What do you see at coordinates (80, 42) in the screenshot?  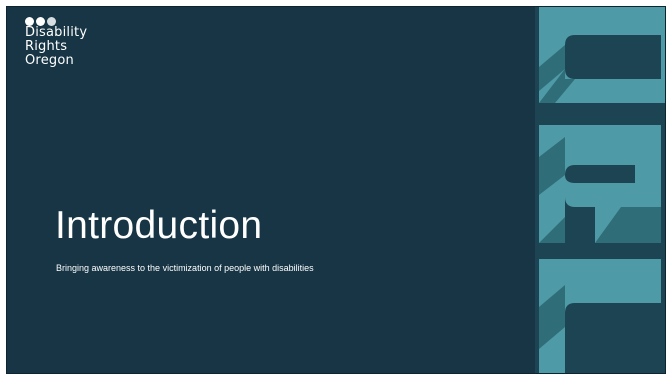 I see `dro-logo: Disability Rights Oregon` at bounding box center [80, 42].